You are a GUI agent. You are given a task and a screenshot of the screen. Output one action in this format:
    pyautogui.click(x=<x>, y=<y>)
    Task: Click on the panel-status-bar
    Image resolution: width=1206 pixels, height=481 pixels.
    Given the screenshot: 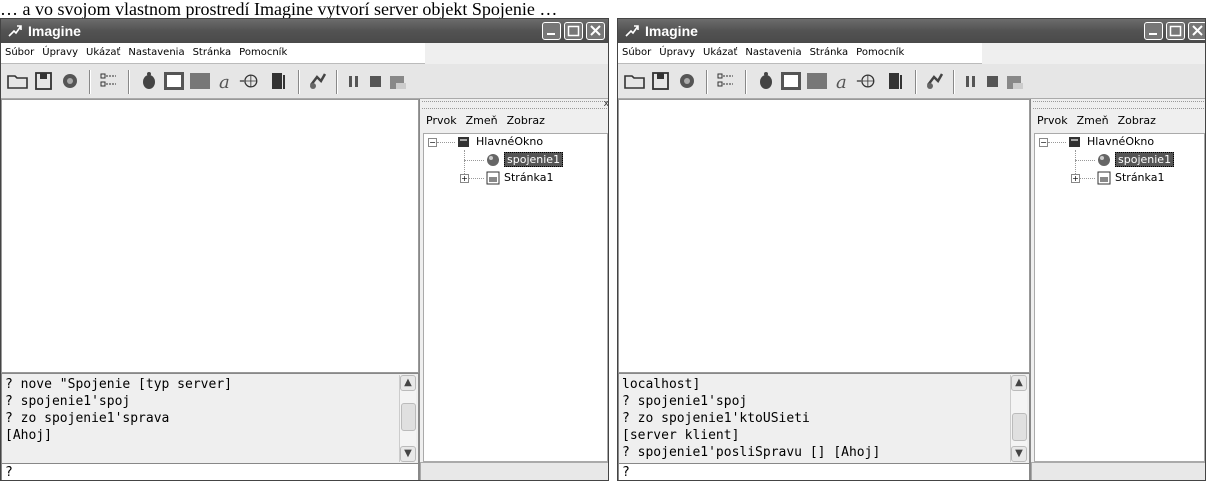 What is the action you would take?
    pyautogui.click(x=514, y=471)
    